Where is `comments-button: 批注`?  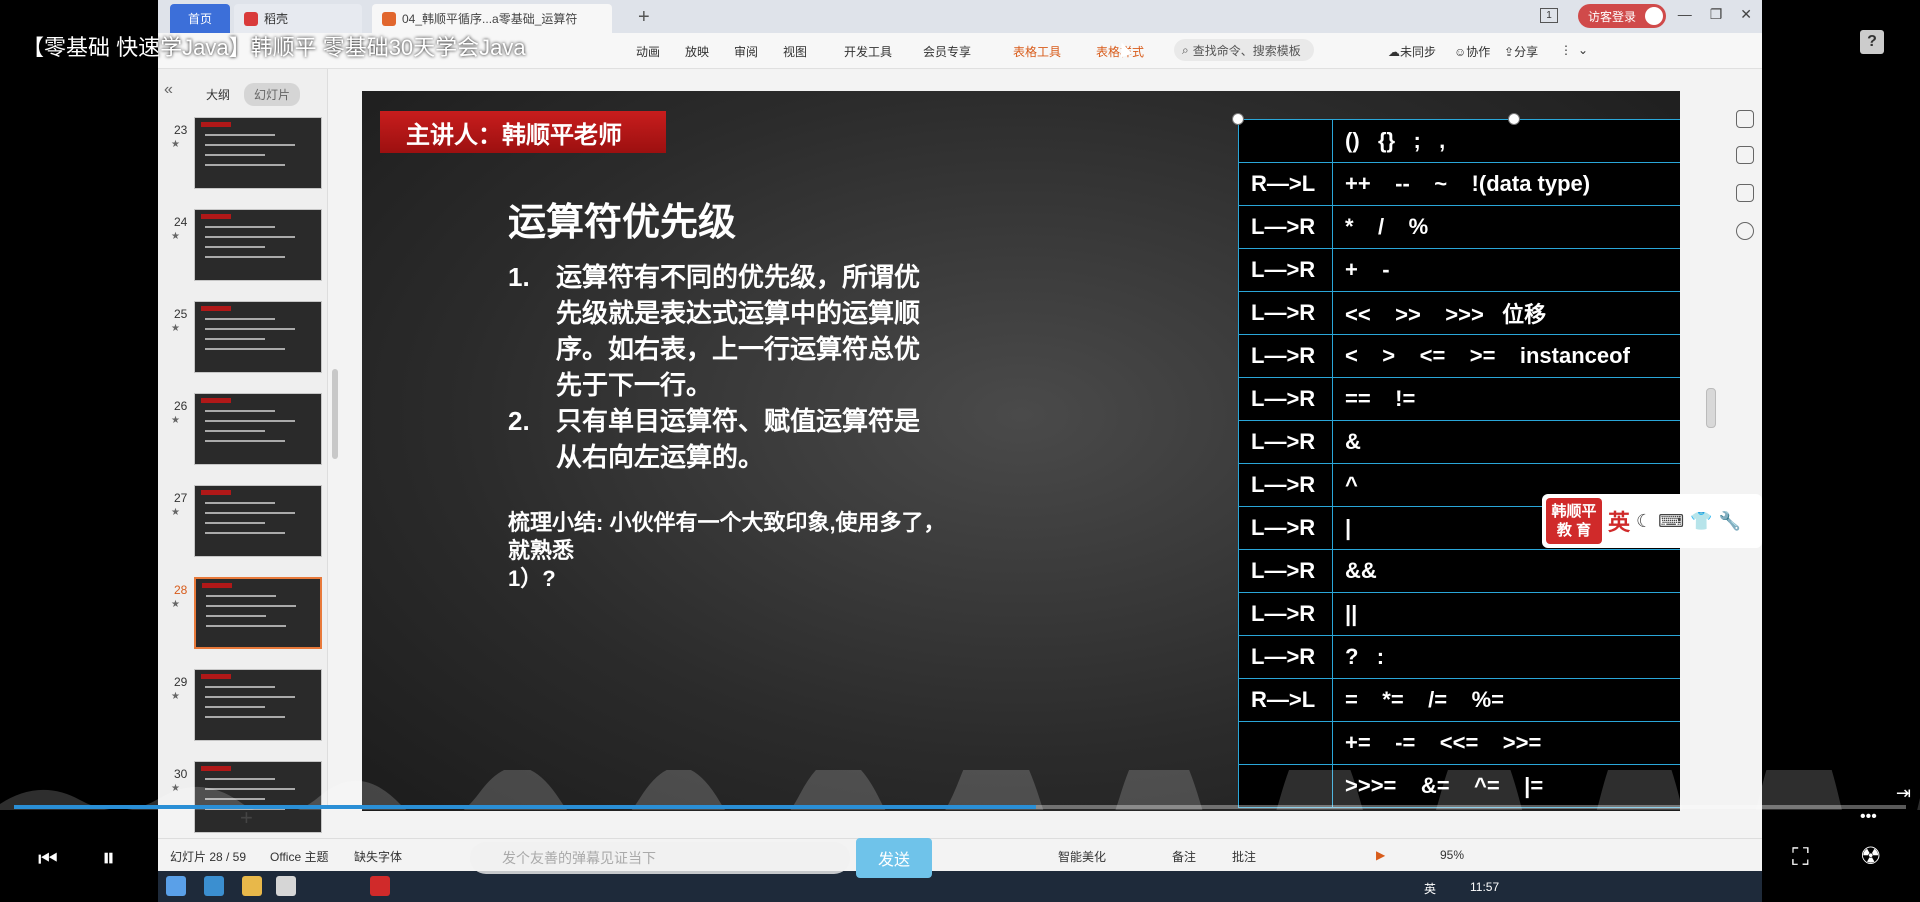 comments-button: 批注 is located at coordinates (1244, 856).